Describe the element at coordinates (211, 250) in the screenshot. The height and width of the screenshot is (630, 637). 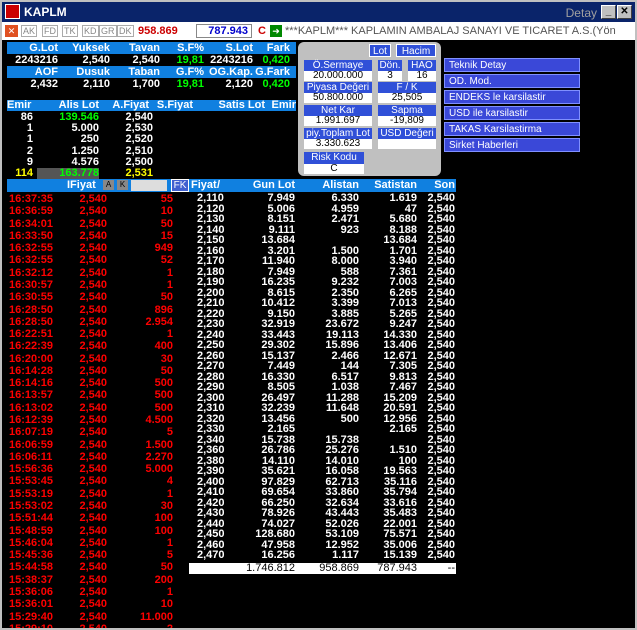
I see `depth-cell: 2,160` at that location.